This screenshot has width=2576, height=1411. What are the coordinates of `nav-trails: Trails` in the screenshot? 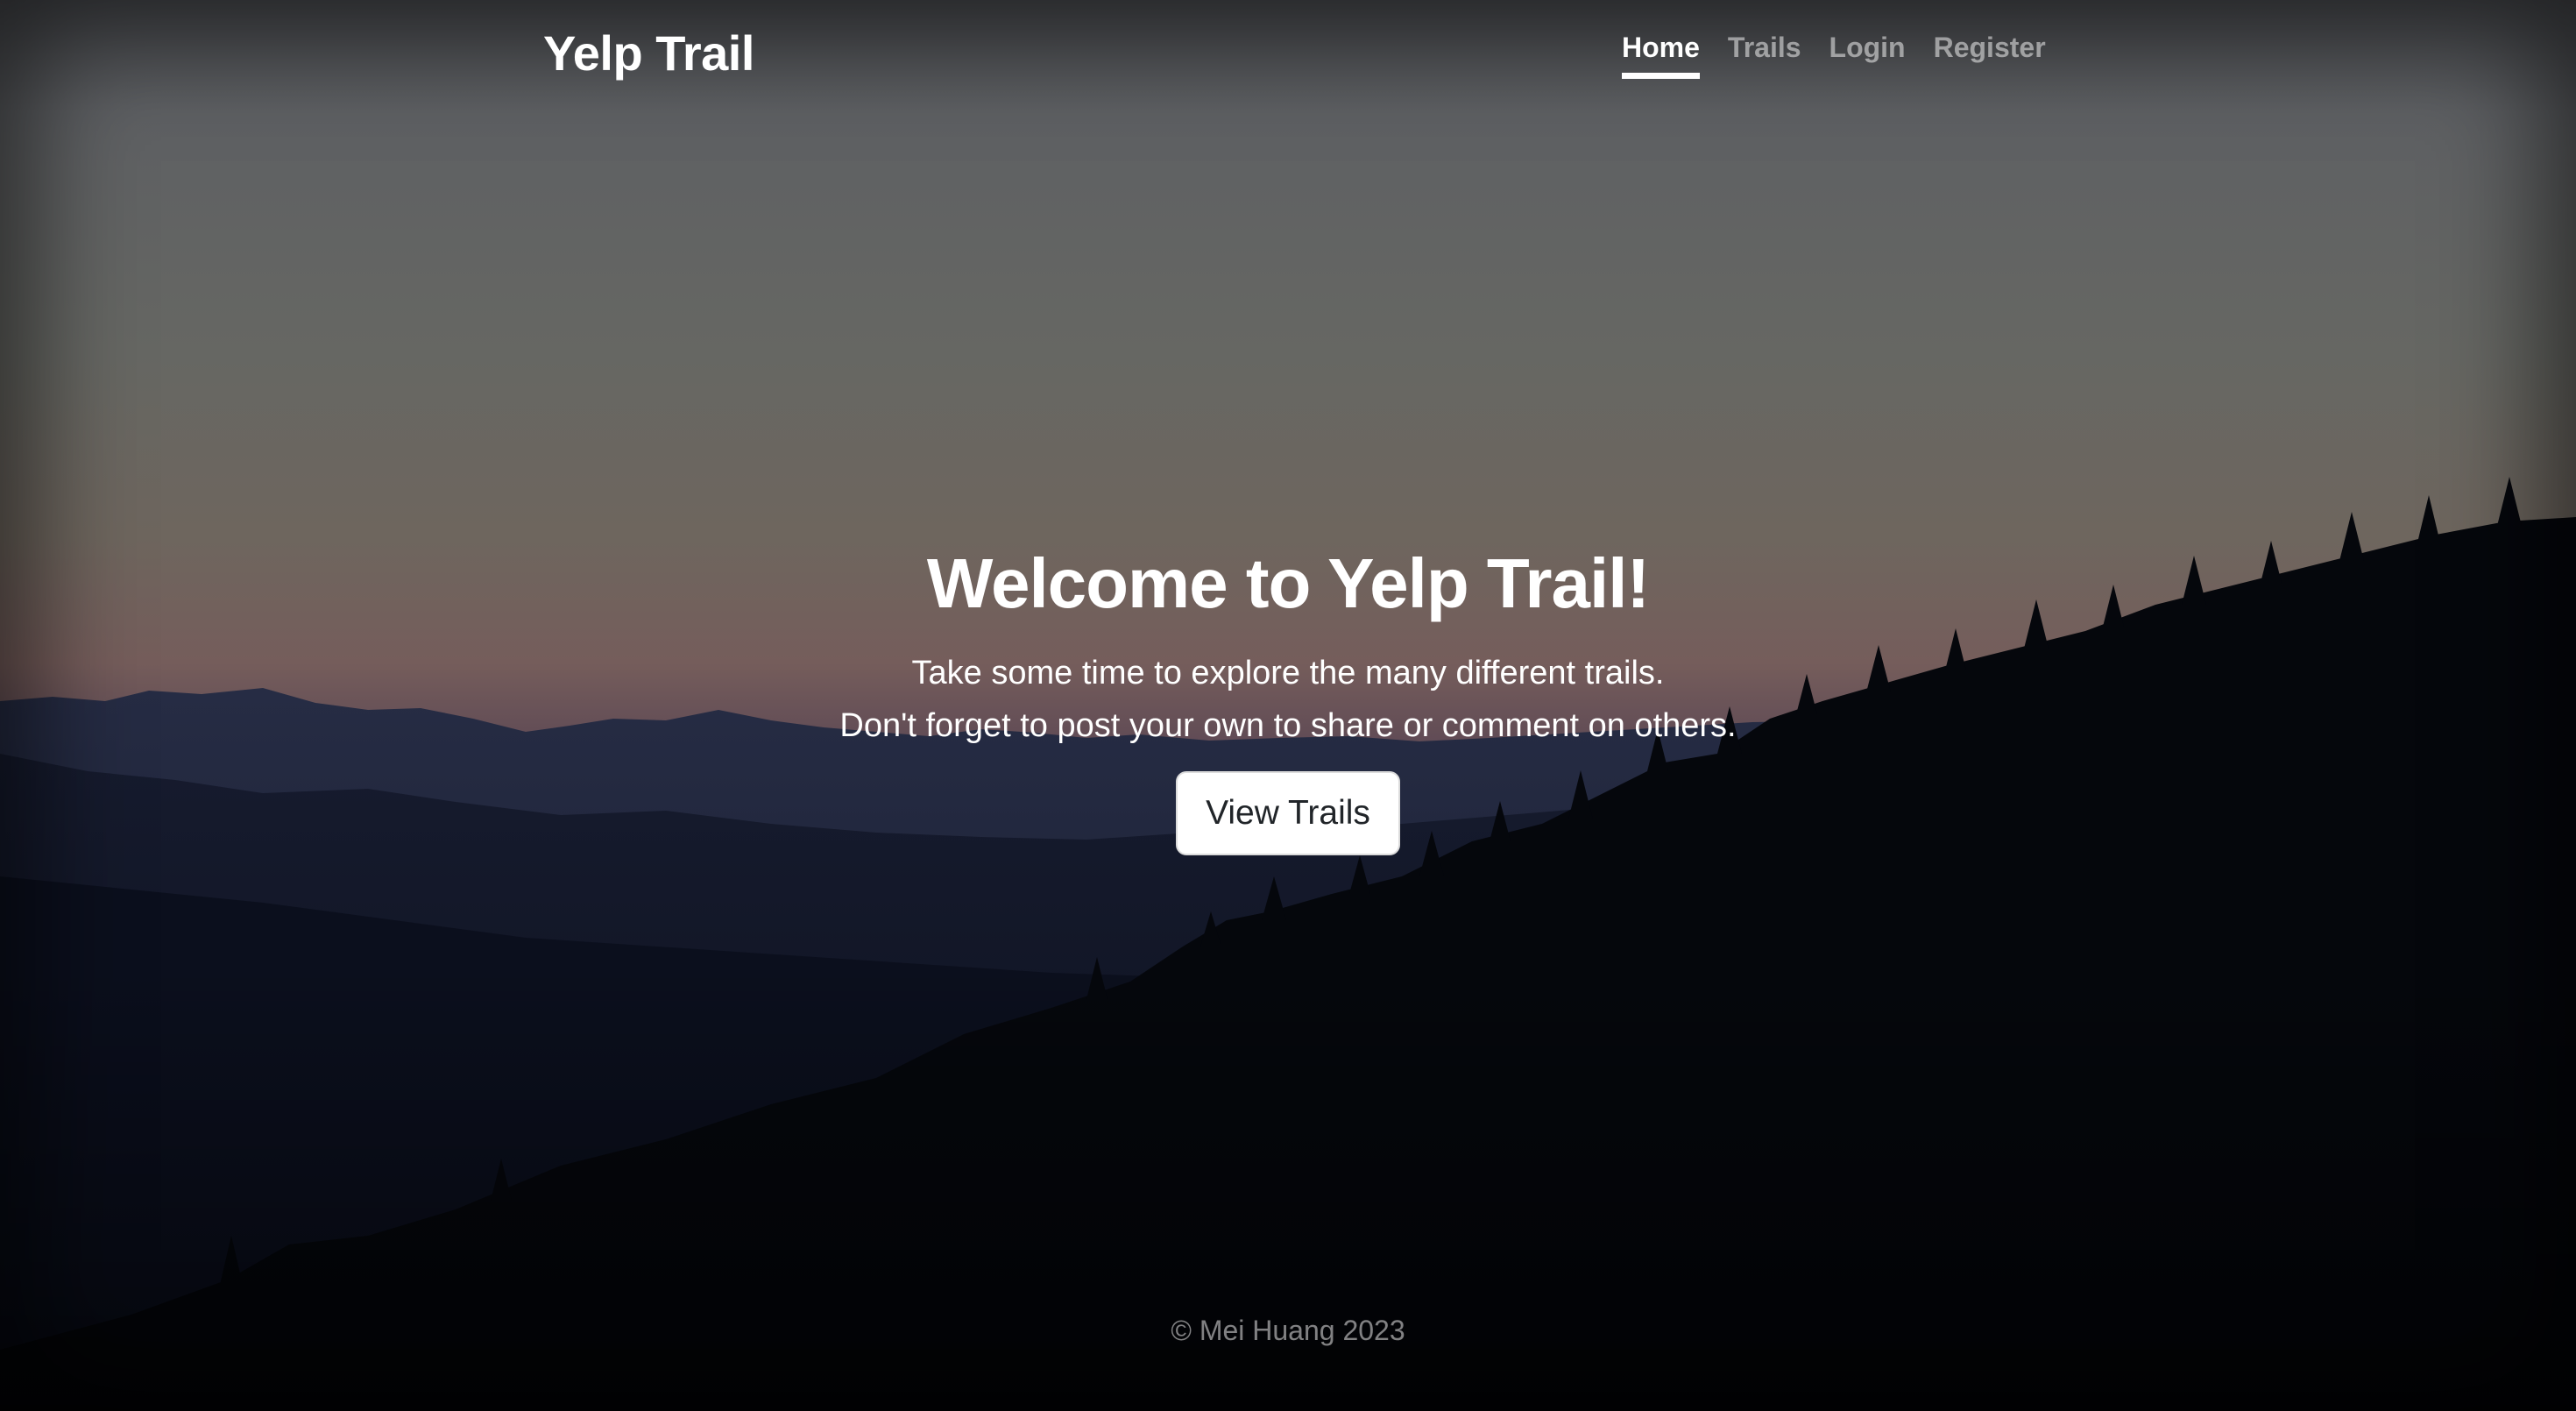 It's located at (1764, 56).